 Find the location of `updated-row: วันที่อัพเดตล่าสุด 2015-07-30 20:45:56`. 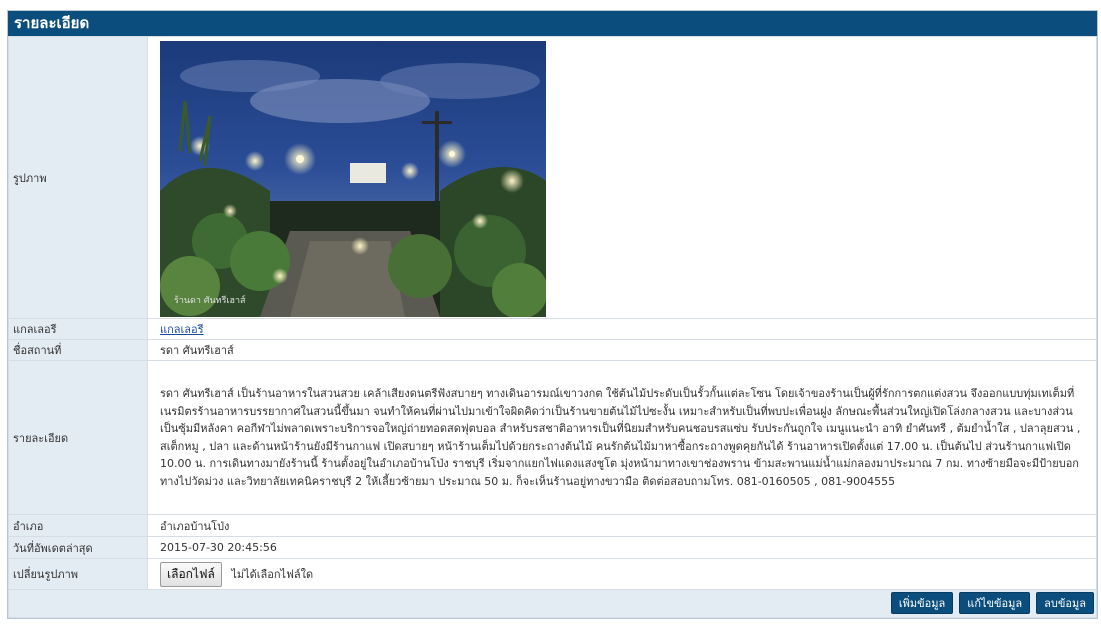

updated-row: วันที่อัพเดตล่าสุด 2015-07-30 20:45:56 is located at coordinates (552, 547).